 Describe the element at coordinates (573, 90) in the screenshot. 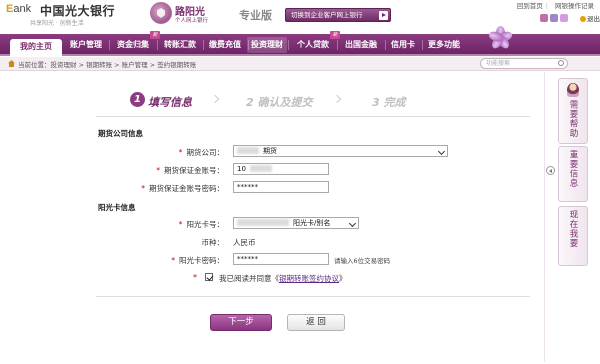

I see `avatar` at that location.